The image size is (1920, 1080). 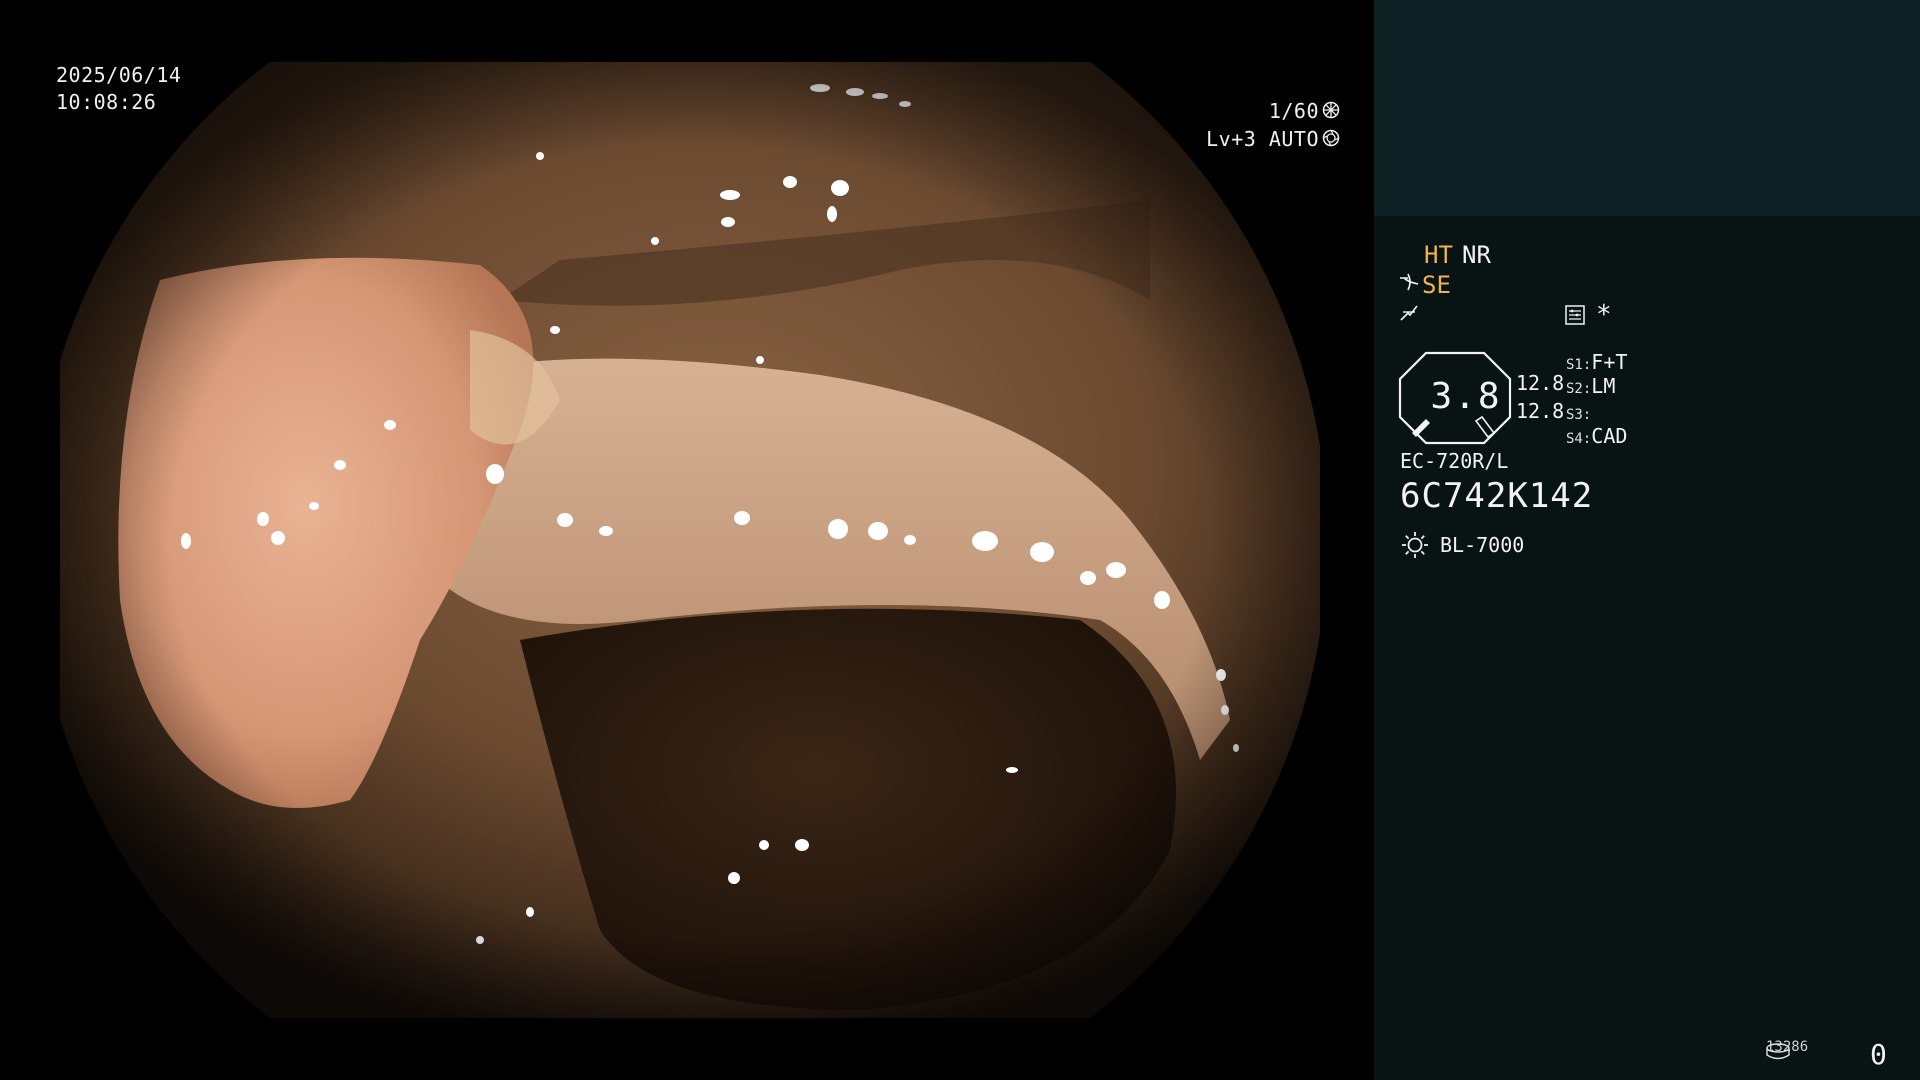 I want to click on edge-icon, so click(x=1409, y=316).